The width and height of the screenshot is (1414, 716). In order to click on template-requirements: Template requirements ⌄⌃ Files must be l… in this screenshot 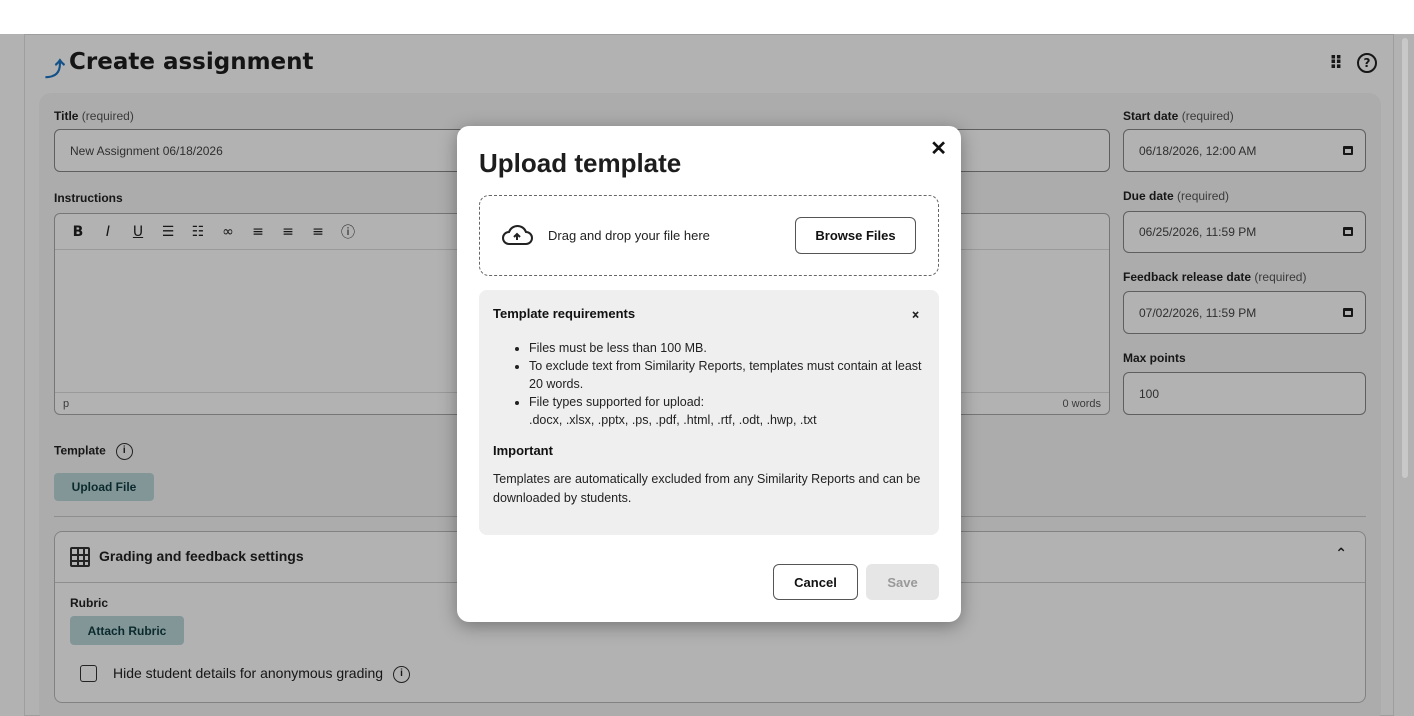, I will do `click(709, 412)`.